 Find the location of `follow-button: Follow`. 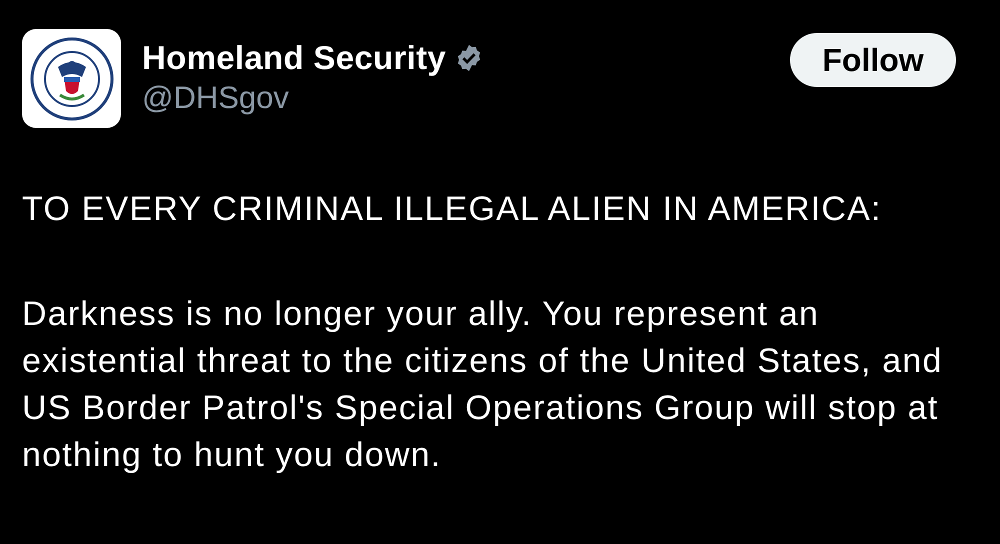

follow-button: Follow is located at coordinates (873, 60).